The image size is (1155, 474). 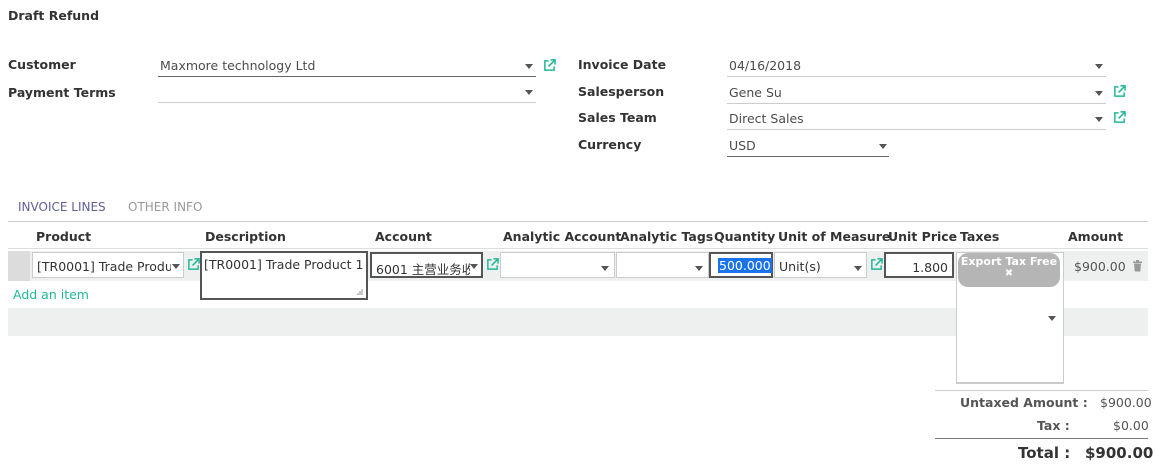 What do you see at coordinates (562, 236) in the screenshot?
I see `col-header-analytic-account: Analytic Account` at bounding box center [562, 236].